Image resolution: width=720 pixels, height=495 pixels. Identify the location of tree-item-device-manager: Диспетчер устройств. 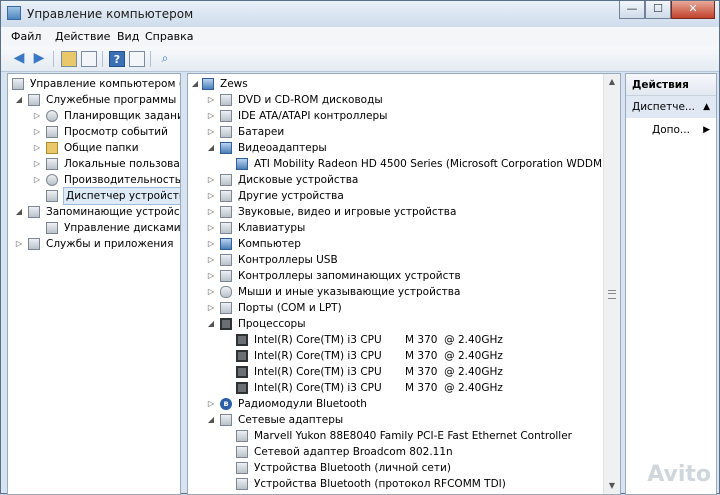
(94, 196).